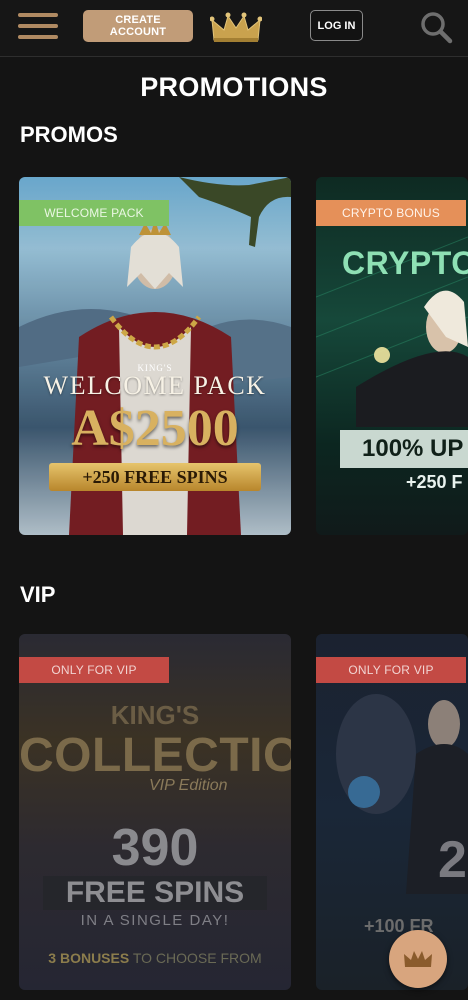  I want to click on vip-headline: COLLECTION, so click(155, 755).